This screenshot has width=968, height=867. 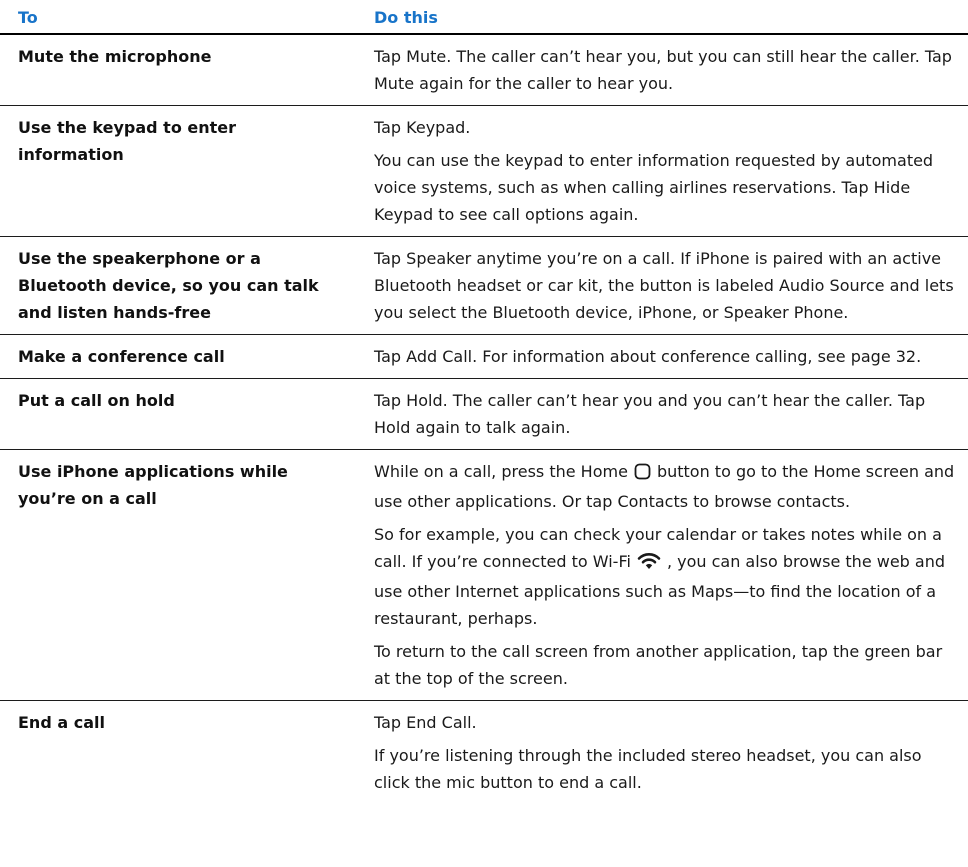 What do you see at coordinates (649, 564) in the screenshot?
I see `wifi-icon` at bounding box center [649, 564].